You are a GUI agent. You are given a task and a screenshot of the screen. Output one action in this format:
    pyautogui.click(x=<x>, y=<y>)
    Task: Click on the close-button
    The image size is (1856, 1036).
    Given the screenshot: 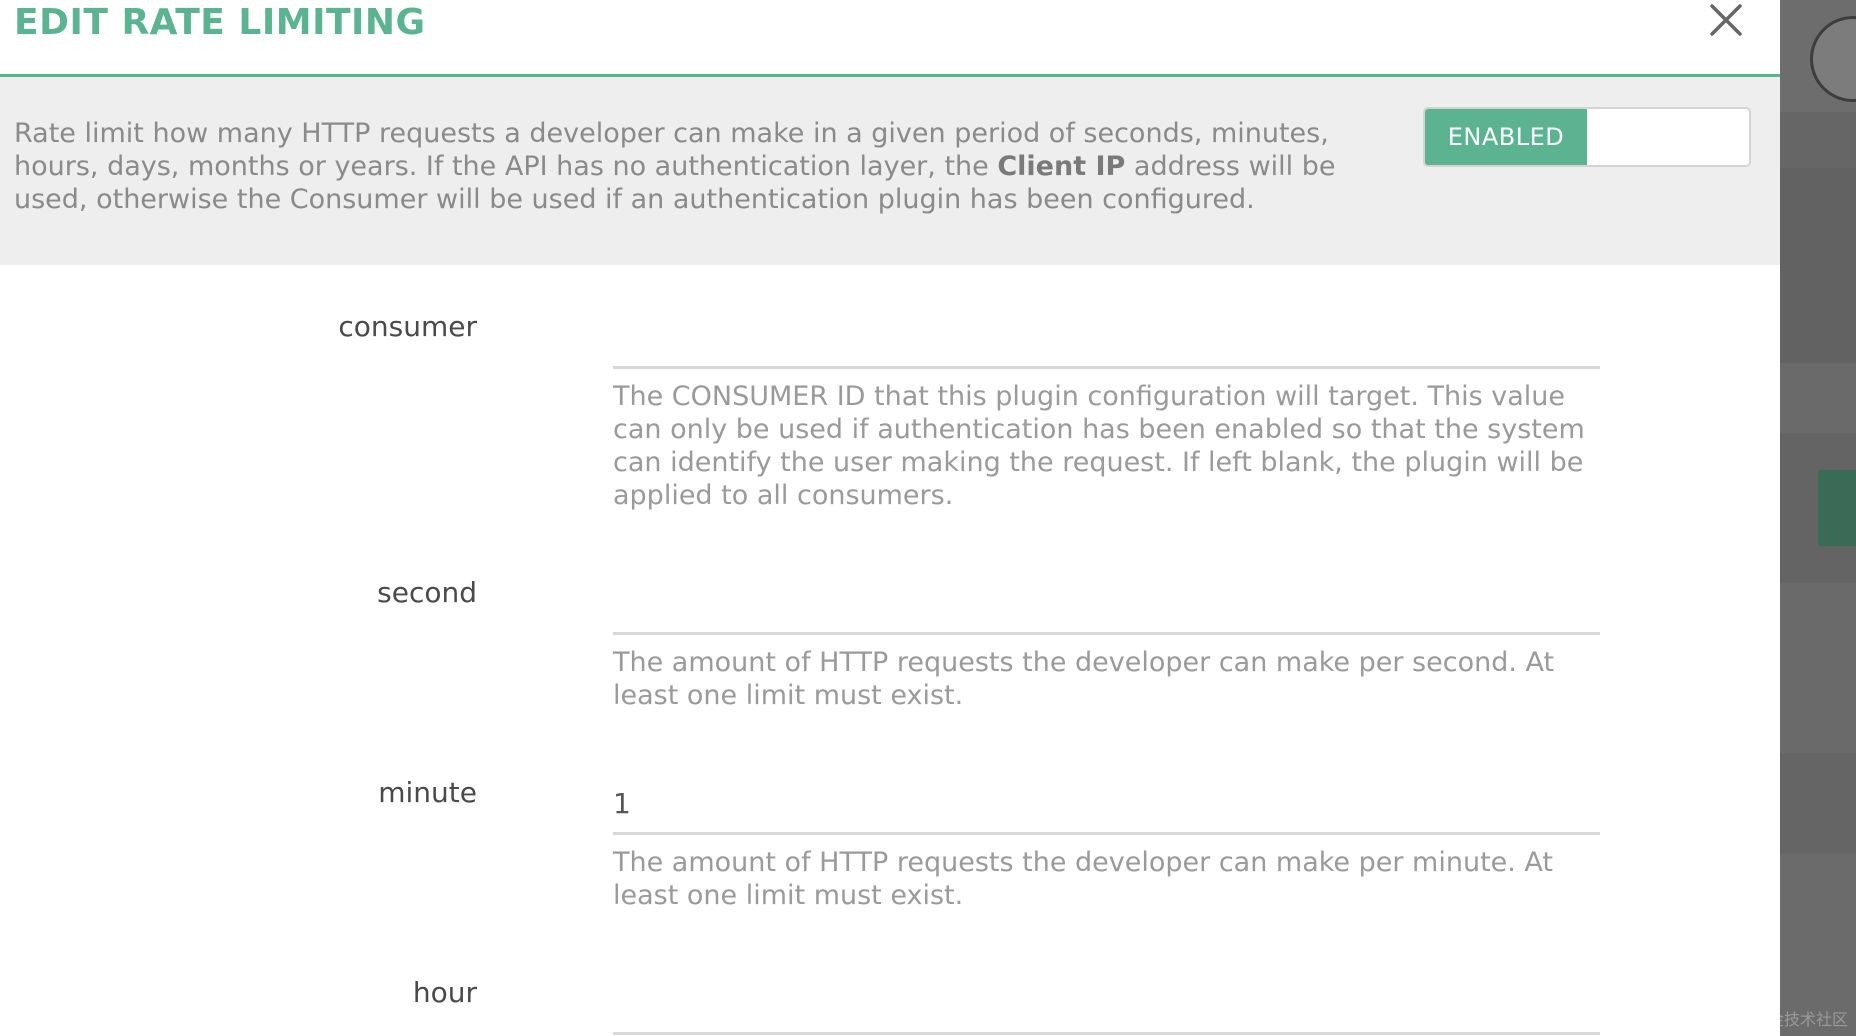 What is the action you would take?
    pyautogui.click(x=1726, y=20)
    